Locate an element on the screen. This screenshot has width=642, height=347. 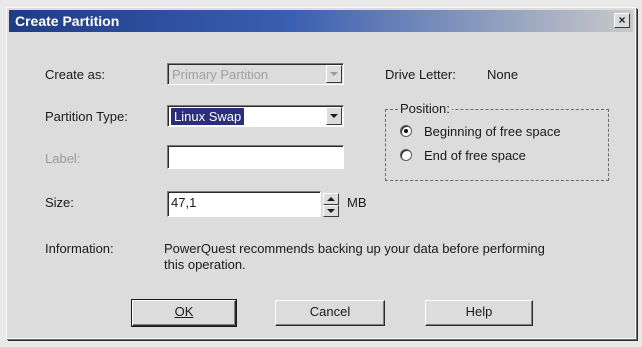
close-button: × is located at coordinates (622, 20).